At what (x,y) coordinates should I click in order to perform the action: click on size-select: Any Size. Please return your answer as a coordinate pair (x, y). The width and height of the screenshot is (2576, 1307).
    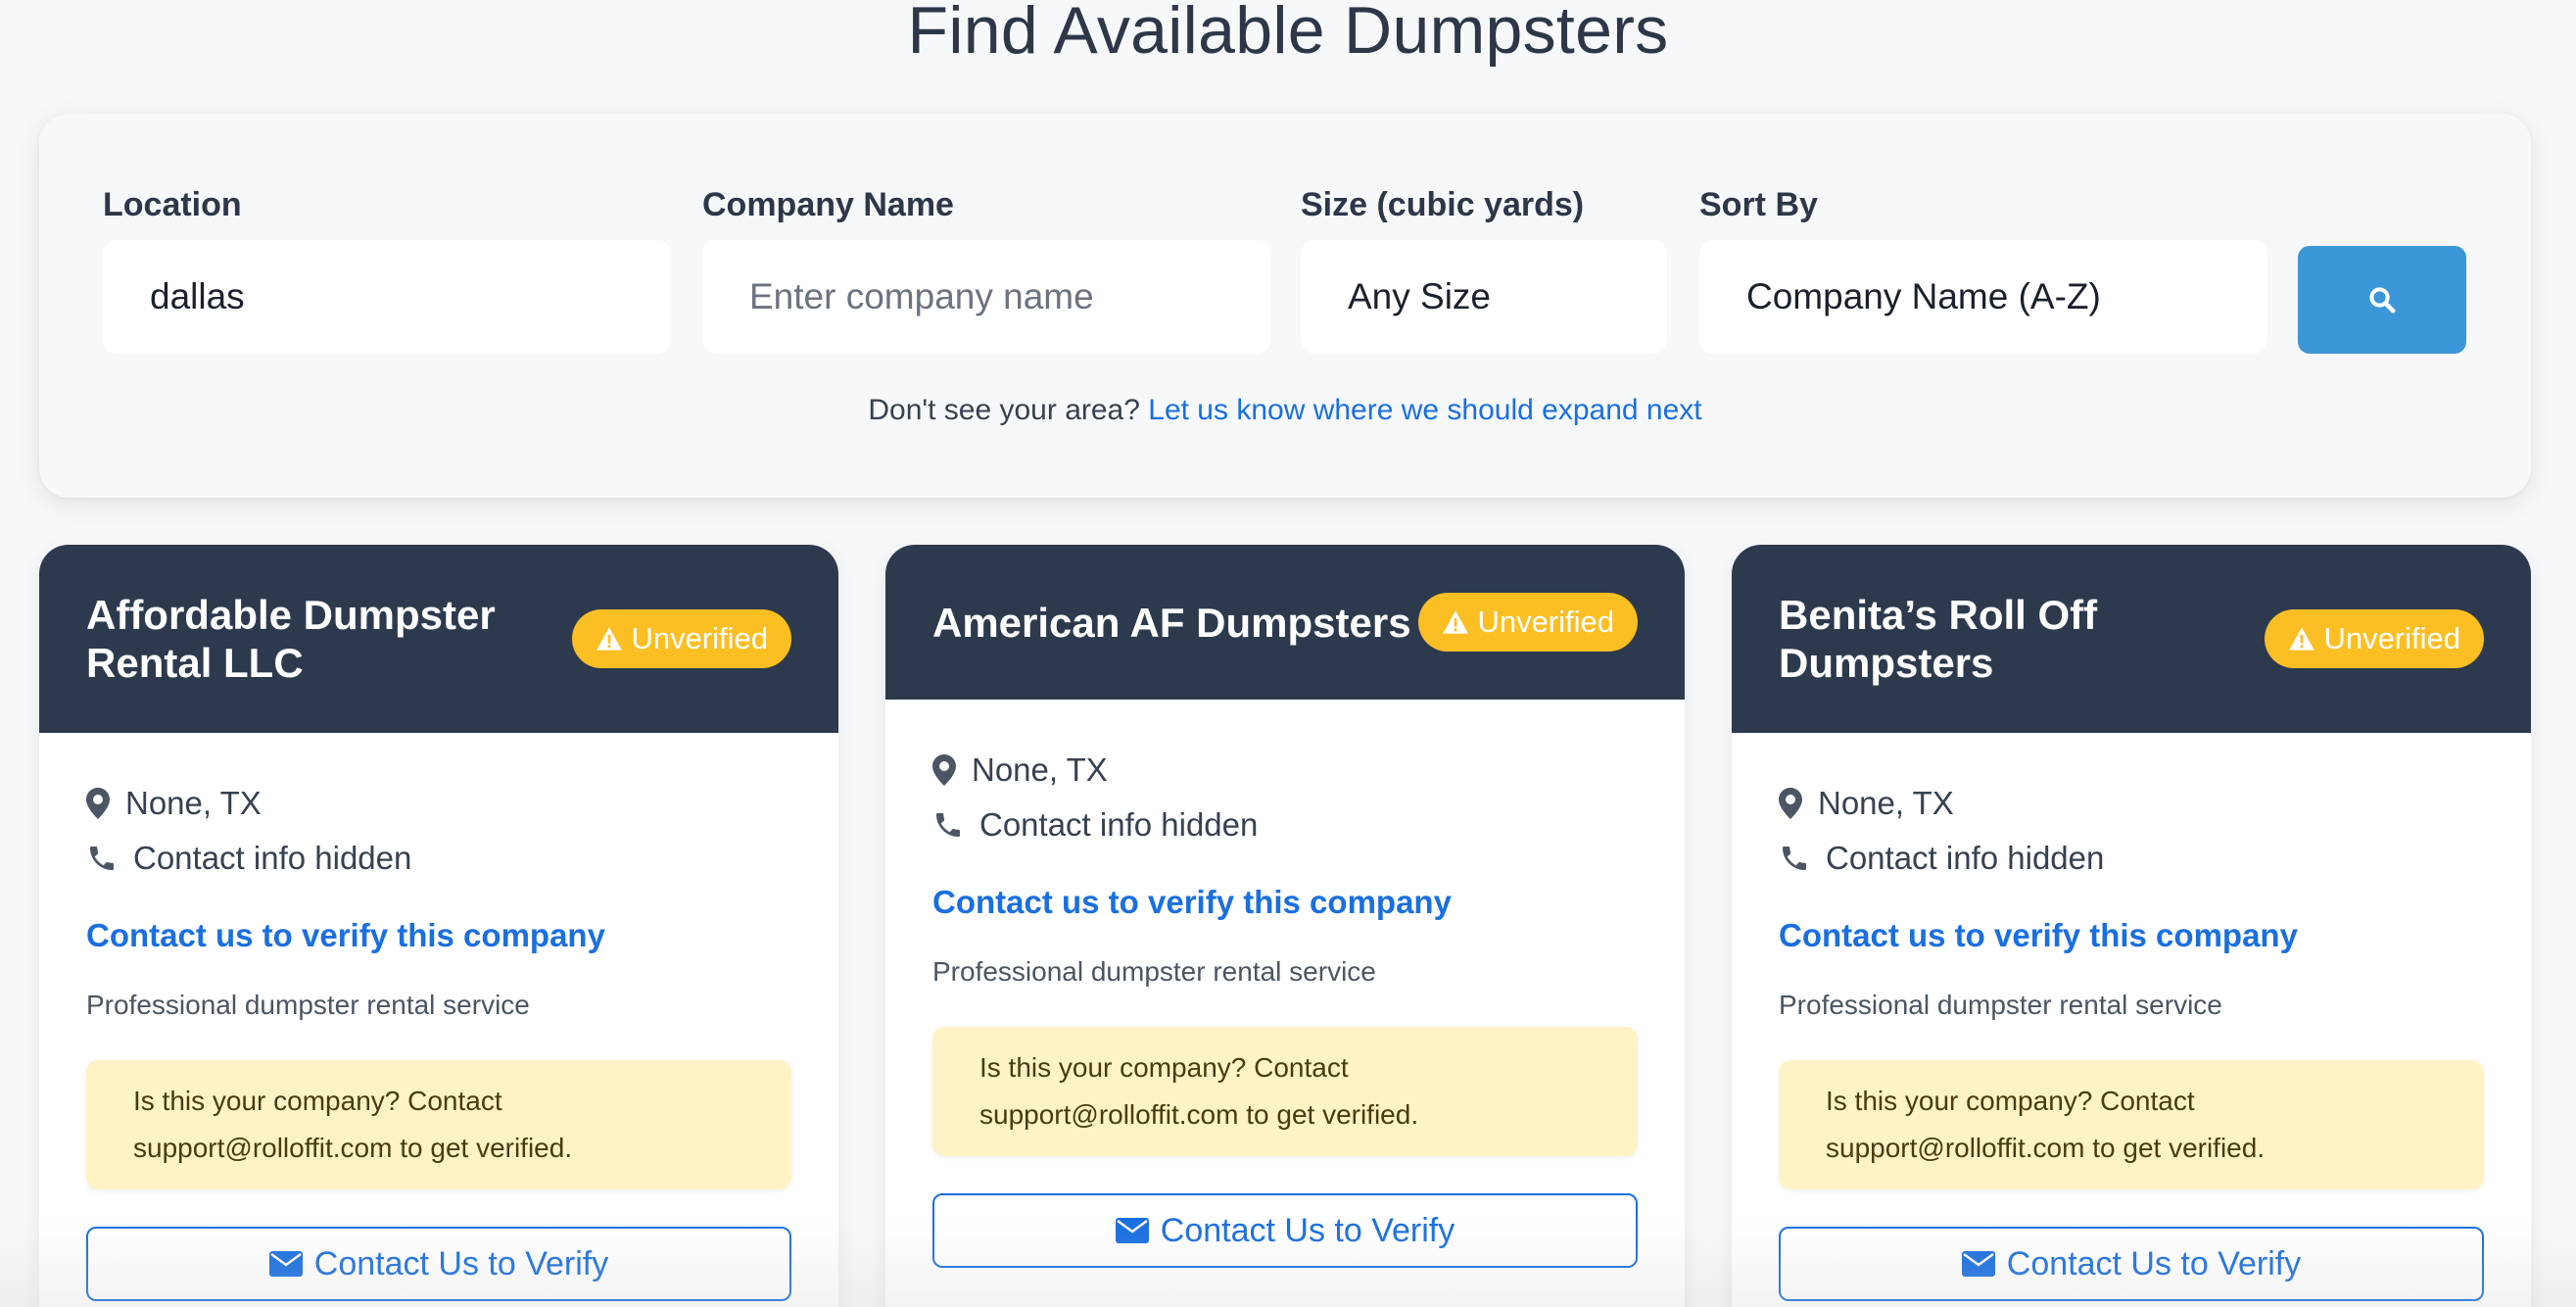
    Looking at the image, I should click on (1484, 297).